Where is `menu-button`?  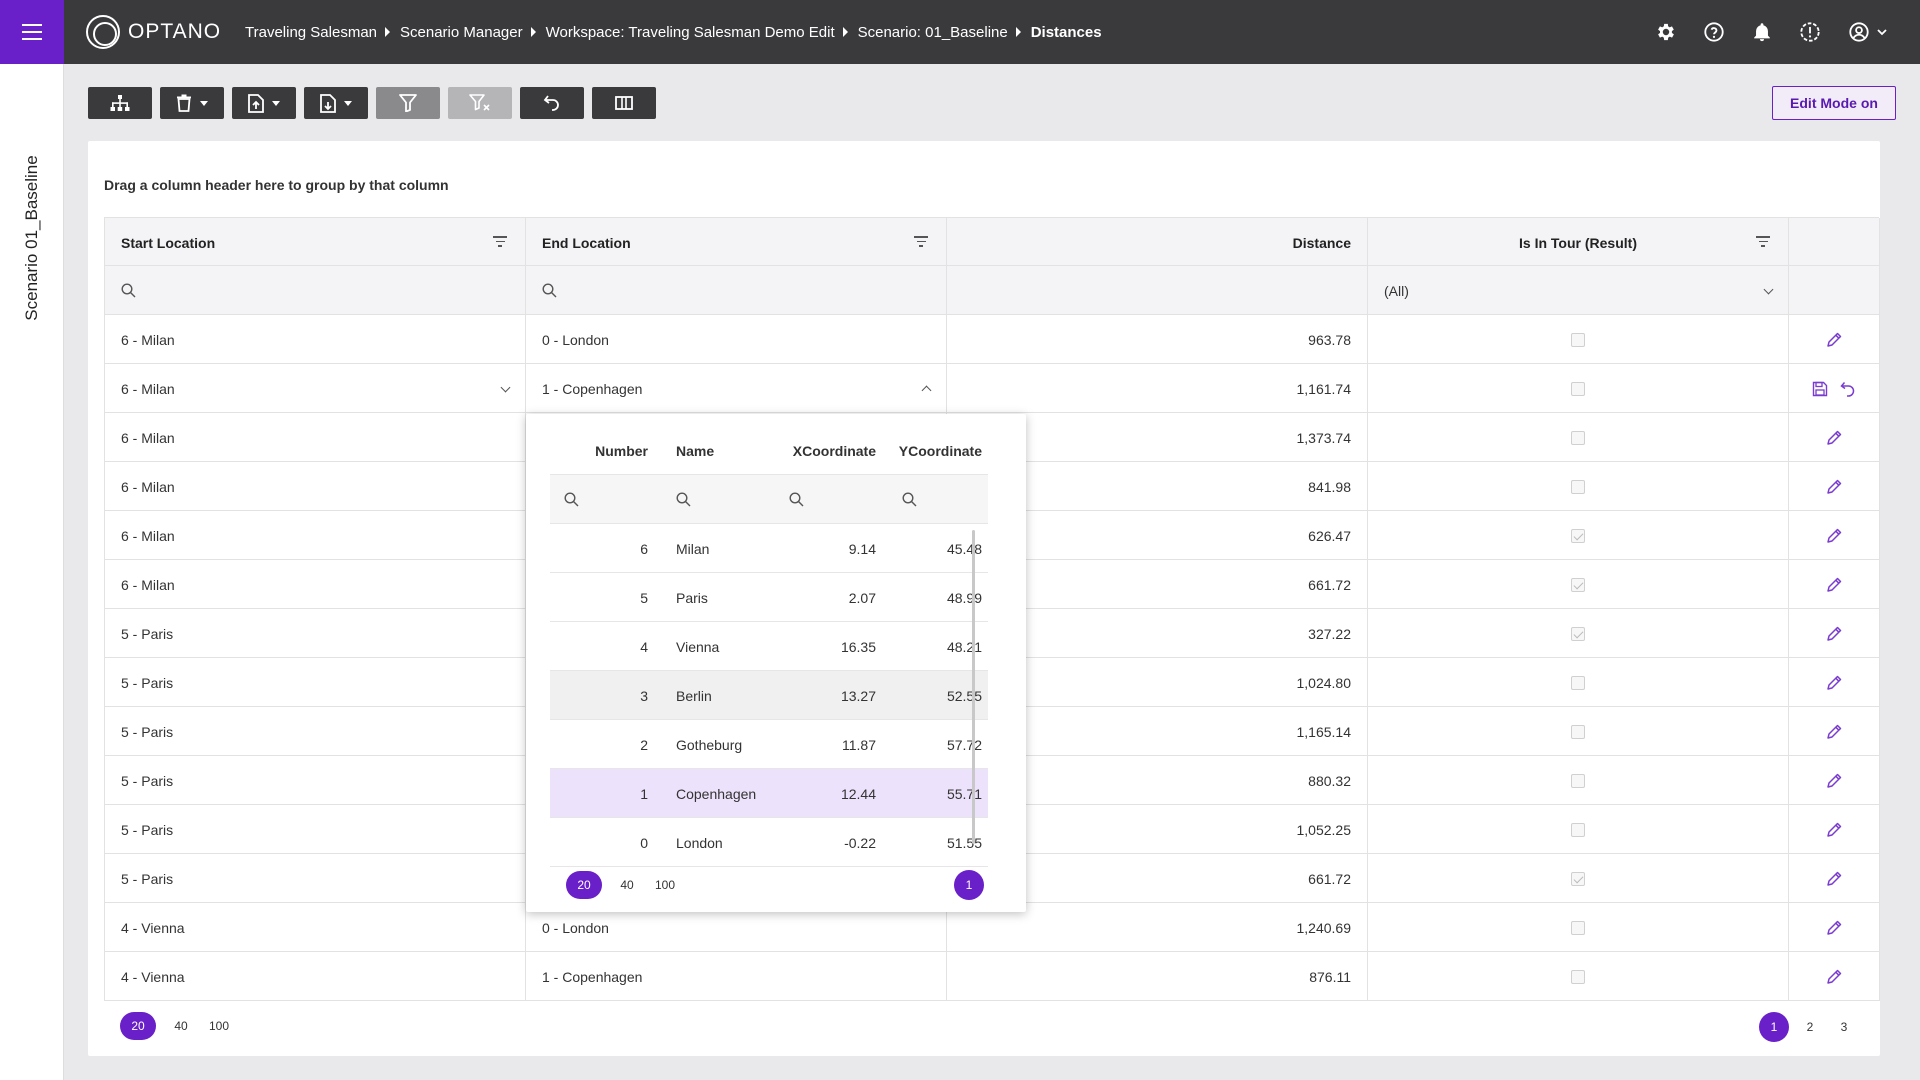 menu-button is located at coordinates (32, 32).